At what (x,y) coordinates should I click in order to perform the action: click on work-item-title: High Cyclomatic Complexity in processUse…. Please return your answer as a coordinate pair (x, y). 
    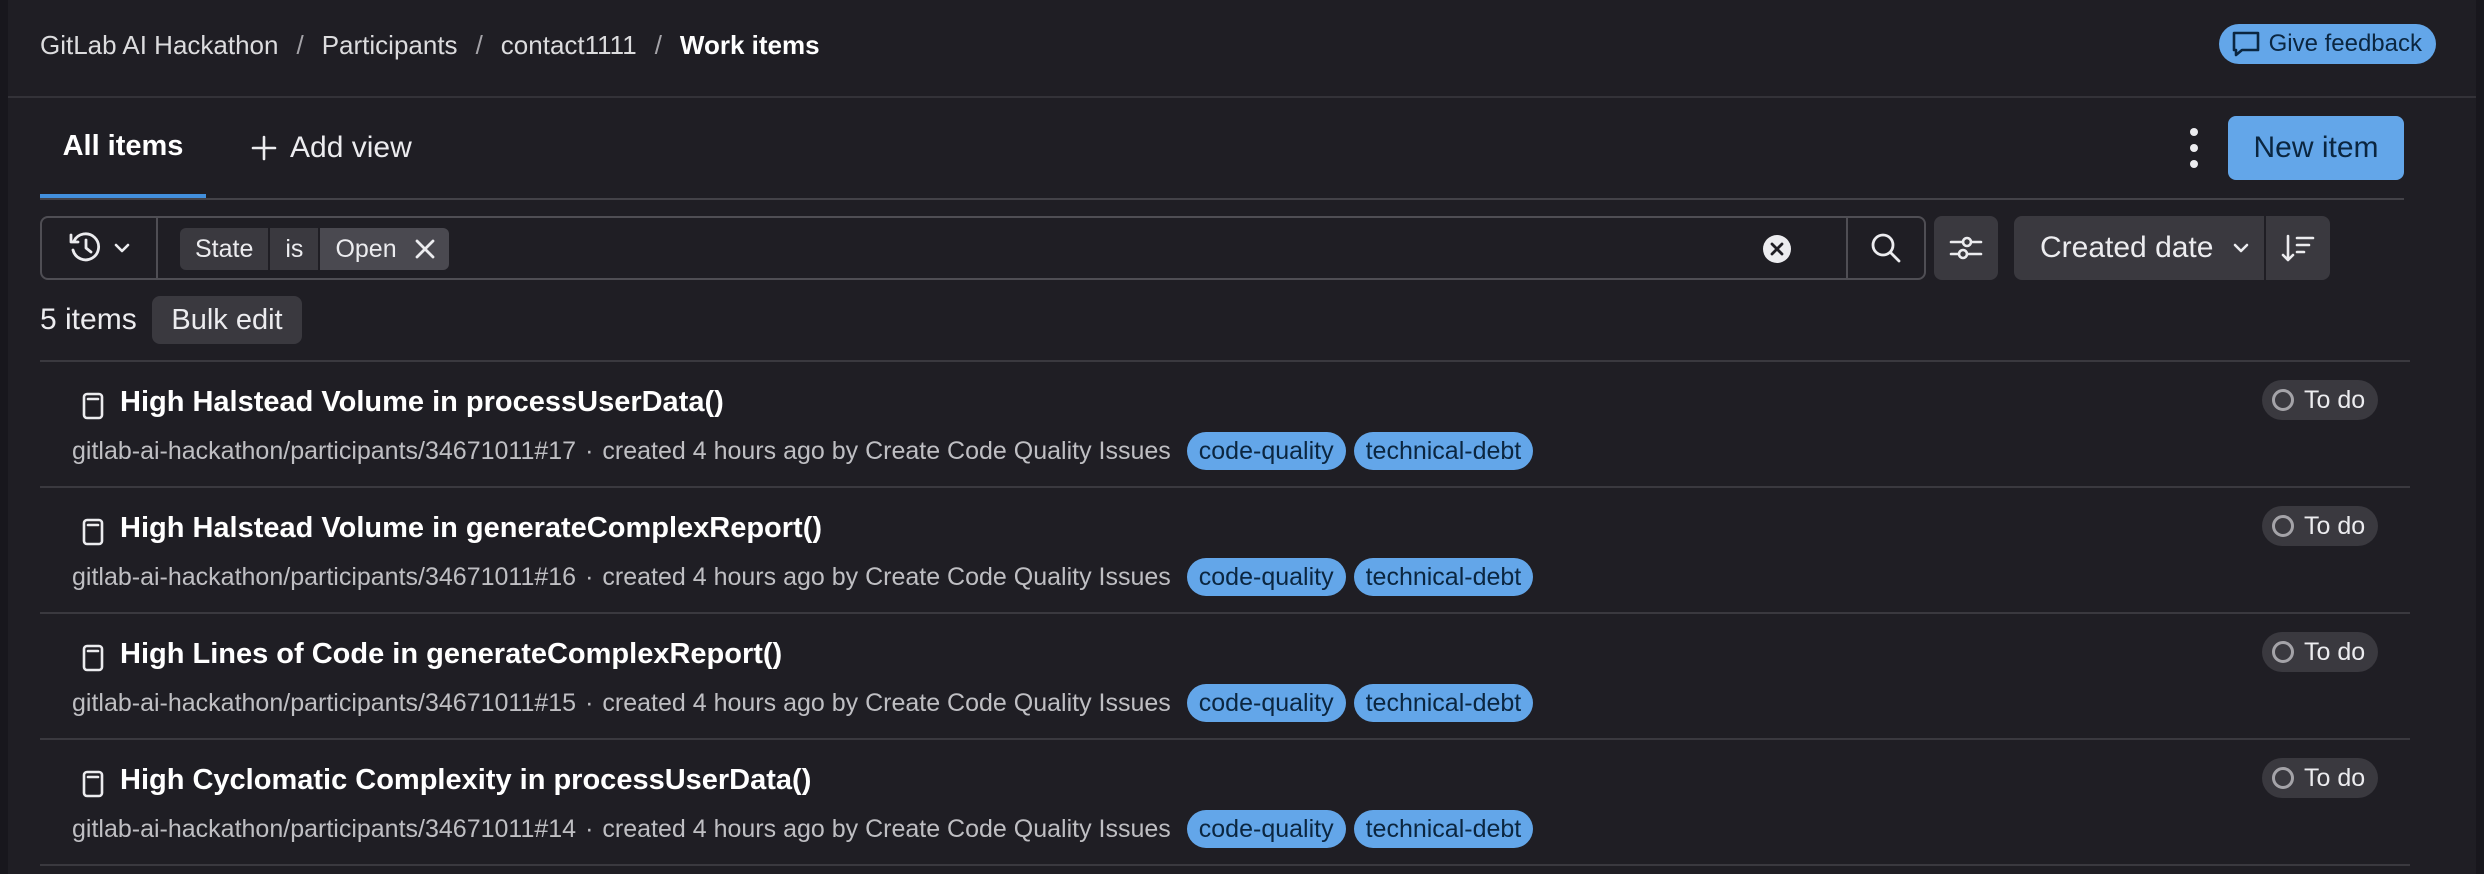
    Looking at the image, I should click on (465, 780).